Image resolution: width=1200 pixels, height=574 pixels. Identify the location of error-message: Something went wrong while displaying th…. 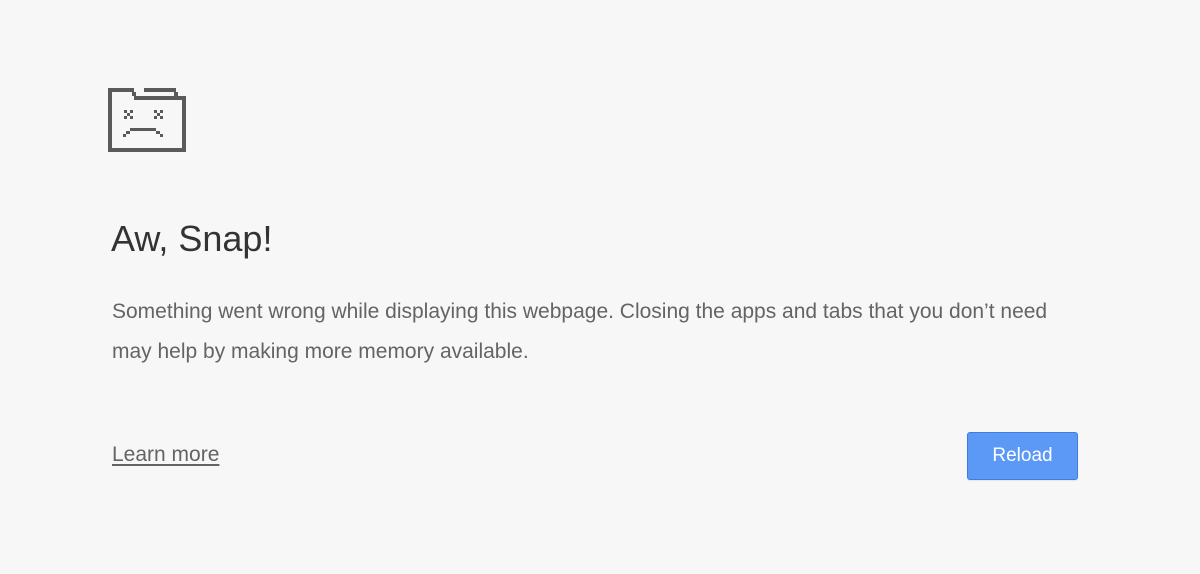
(580, 331).